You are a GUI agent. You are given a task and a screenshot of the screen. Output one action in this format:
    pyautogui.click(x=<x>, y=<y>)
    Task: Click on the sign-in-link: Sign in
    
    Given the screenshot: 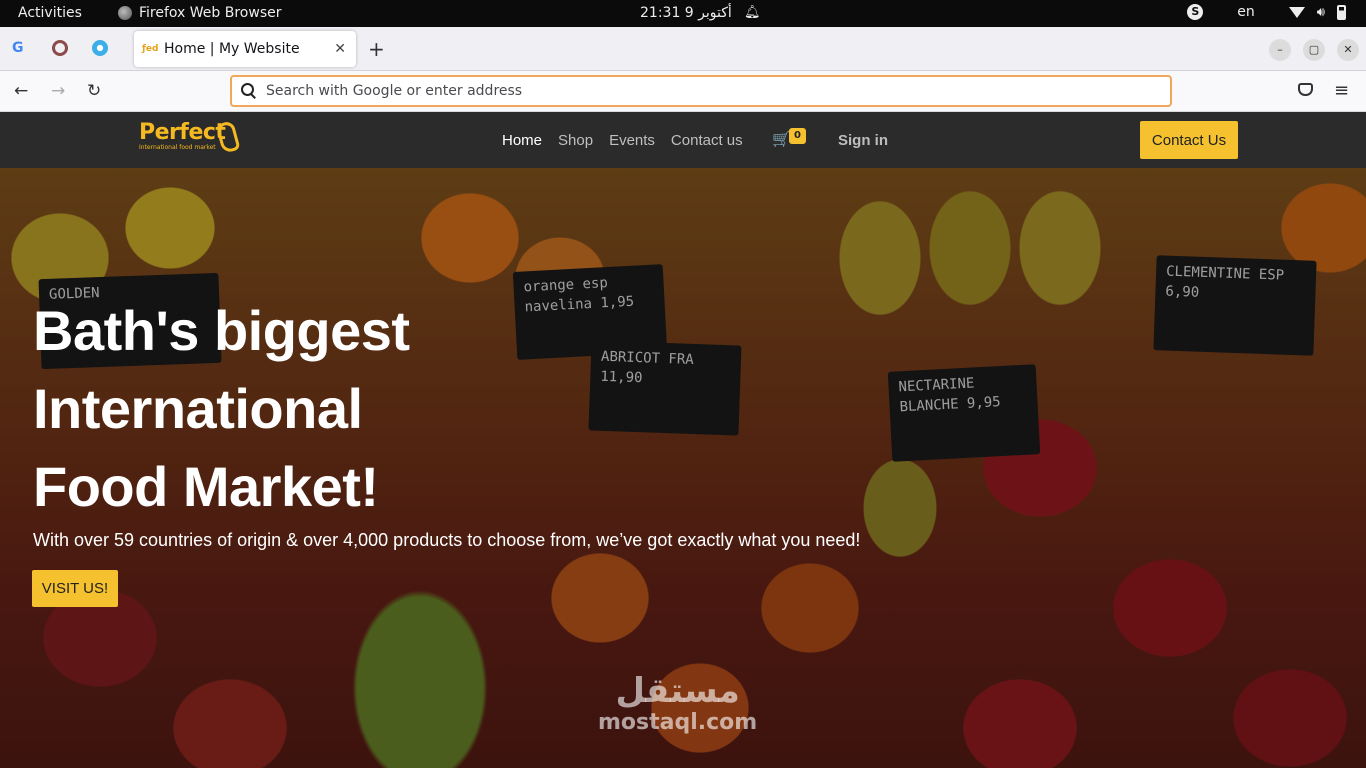 What is the action you would take?
    pyautogui.click(x=863, y=140)
    